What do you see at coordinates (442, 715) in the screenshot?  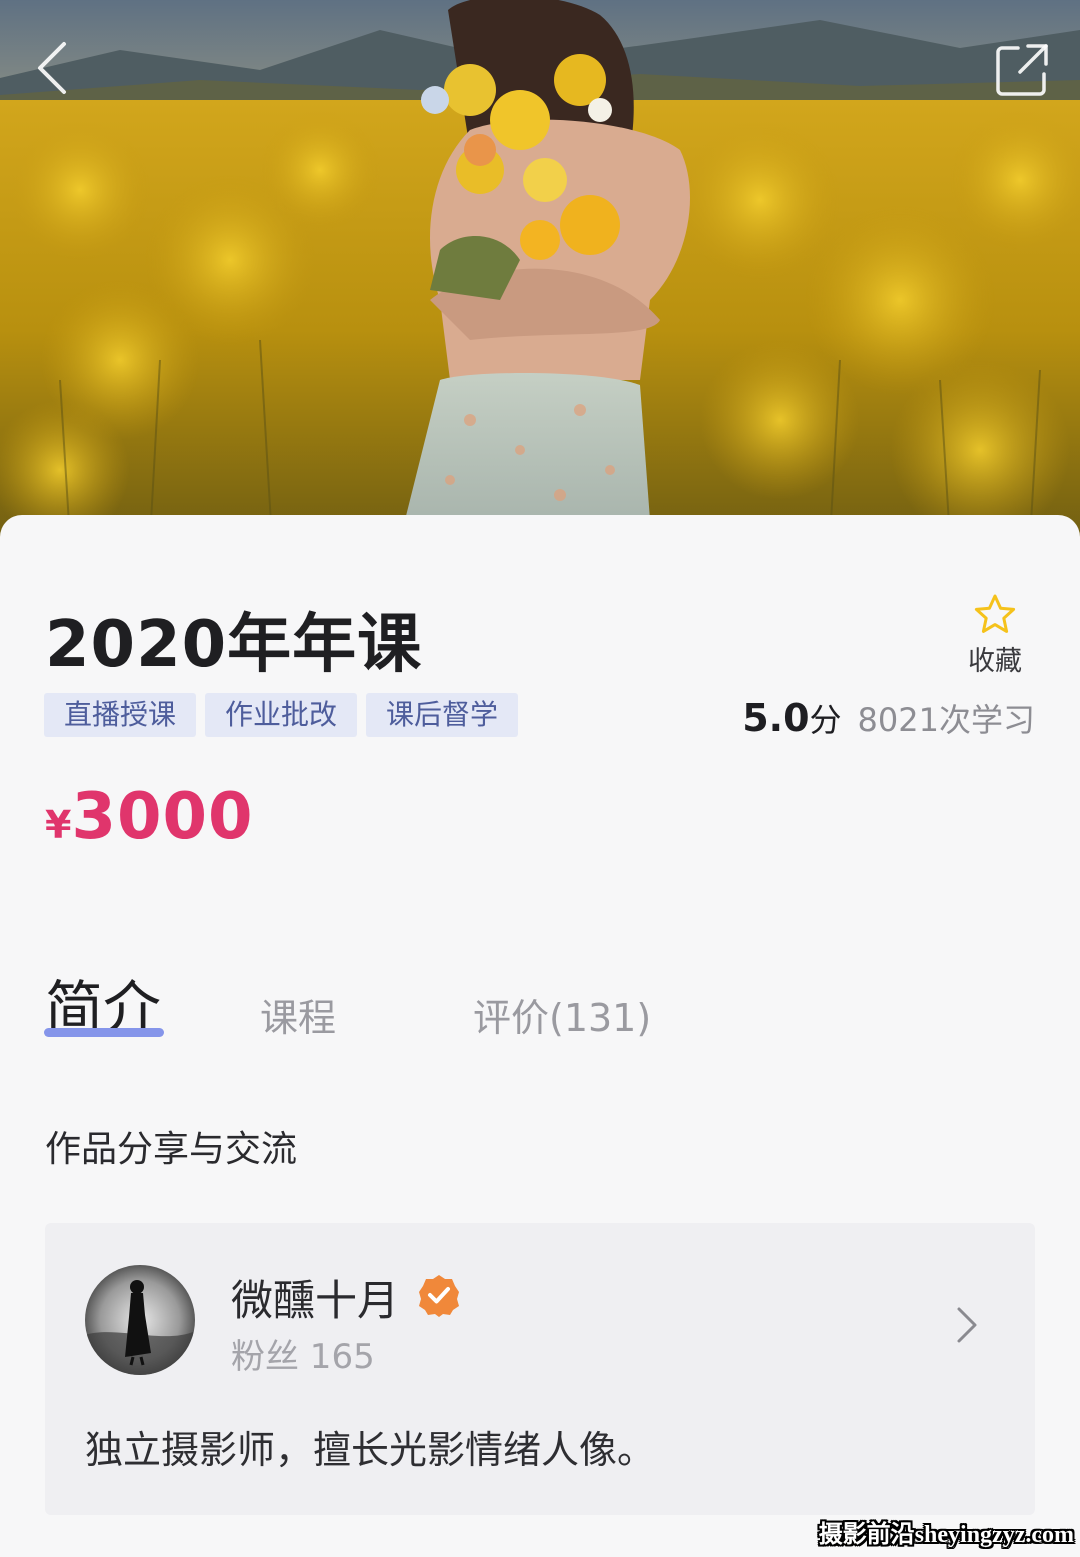 I see `tag-after-class-supervision: 课后督学` at bounding box center [442, 715].